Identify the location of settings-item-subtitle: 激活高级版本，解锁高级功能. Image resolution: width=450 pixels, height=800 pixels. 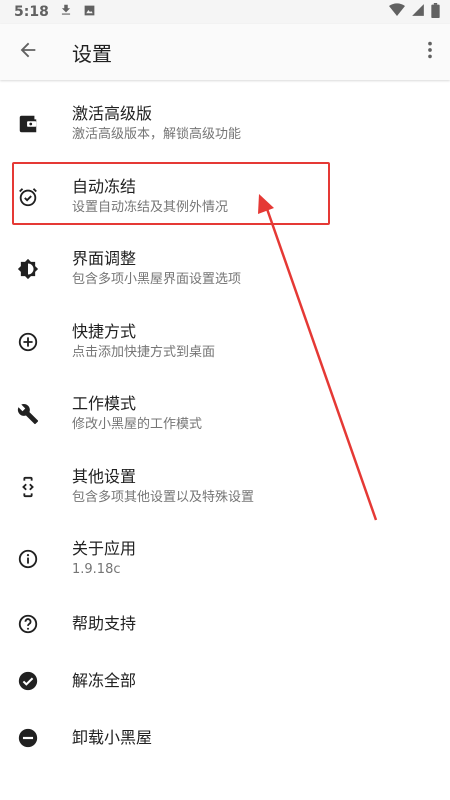
(157, 135).